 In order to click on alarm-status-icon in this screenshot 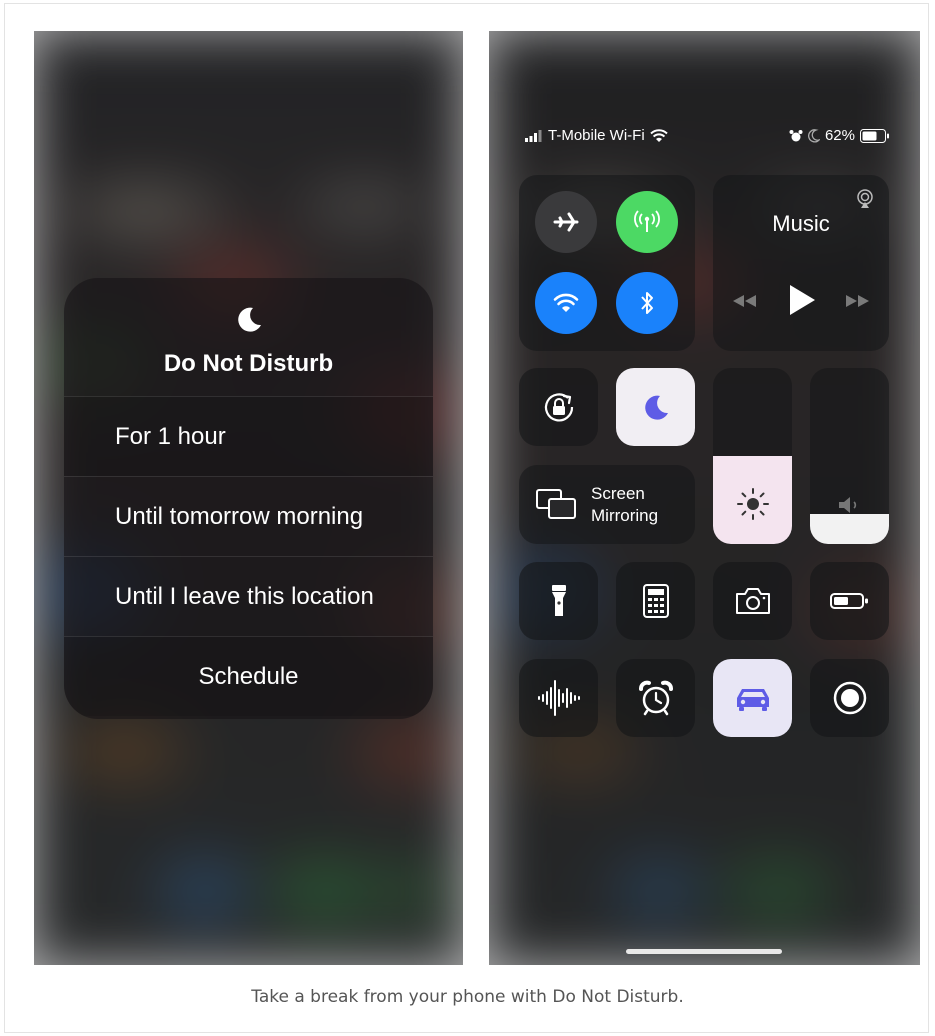, I will do `click(796, 135)`.